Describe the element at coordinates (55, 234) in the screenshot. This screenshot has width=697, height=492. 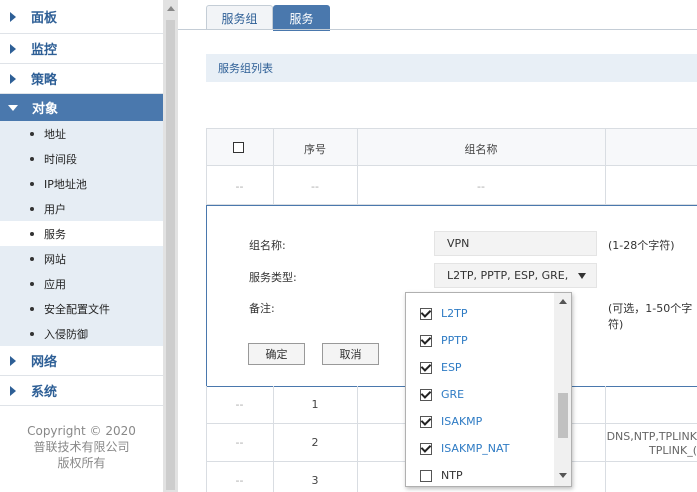
I see `sidebar-item-label: 服务` at that location.